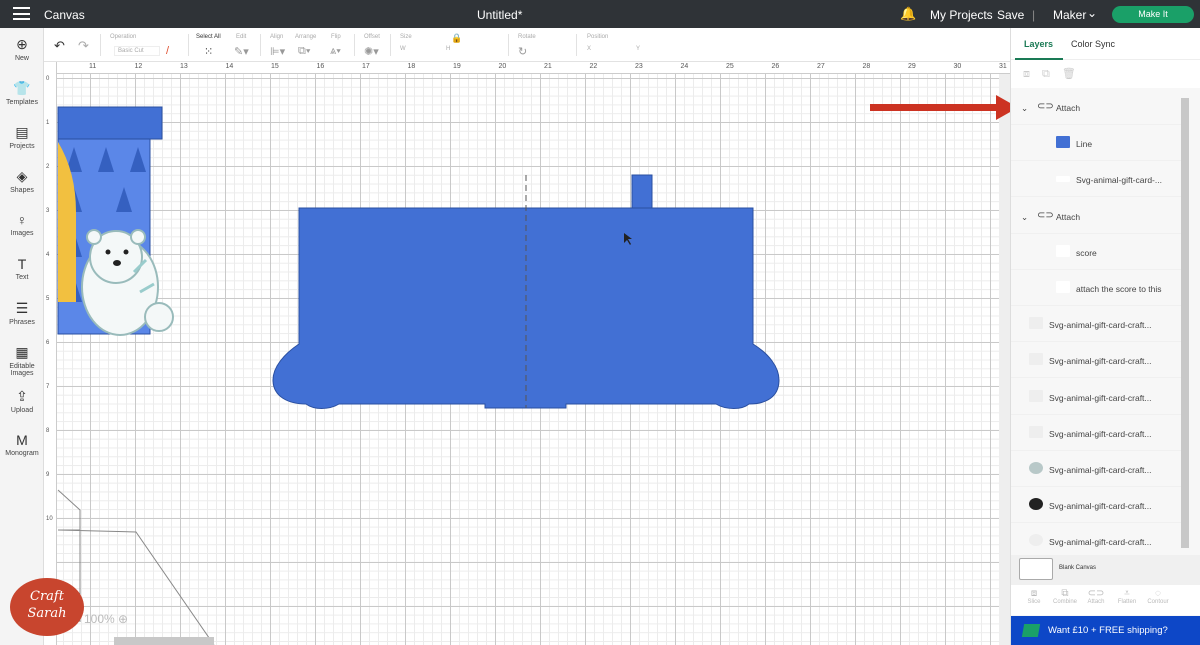 Image resolution: width=1200 pixels, height=645 pixels. What do you see at coordinates (961, 15) in the screenshot?
I see `my-projects-link: My Projects` at bounding box center [961, 15].